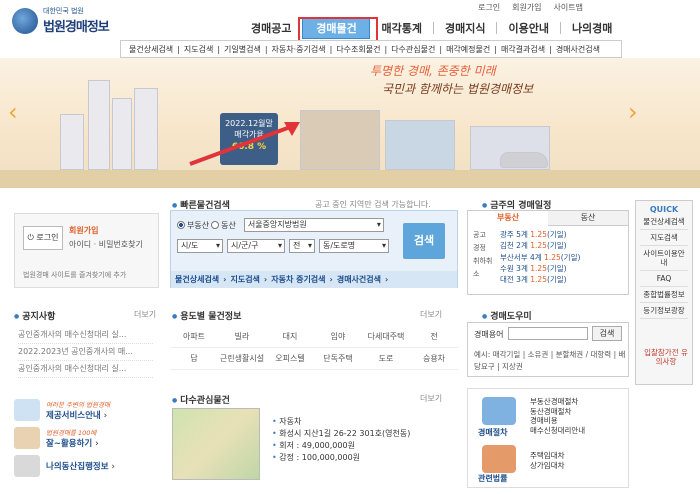  What do you see at coordinates (298, 279) in the screenshot?
I see `vehicle-search-link: 자동차 중기검색` at bounding box center [298, 279].